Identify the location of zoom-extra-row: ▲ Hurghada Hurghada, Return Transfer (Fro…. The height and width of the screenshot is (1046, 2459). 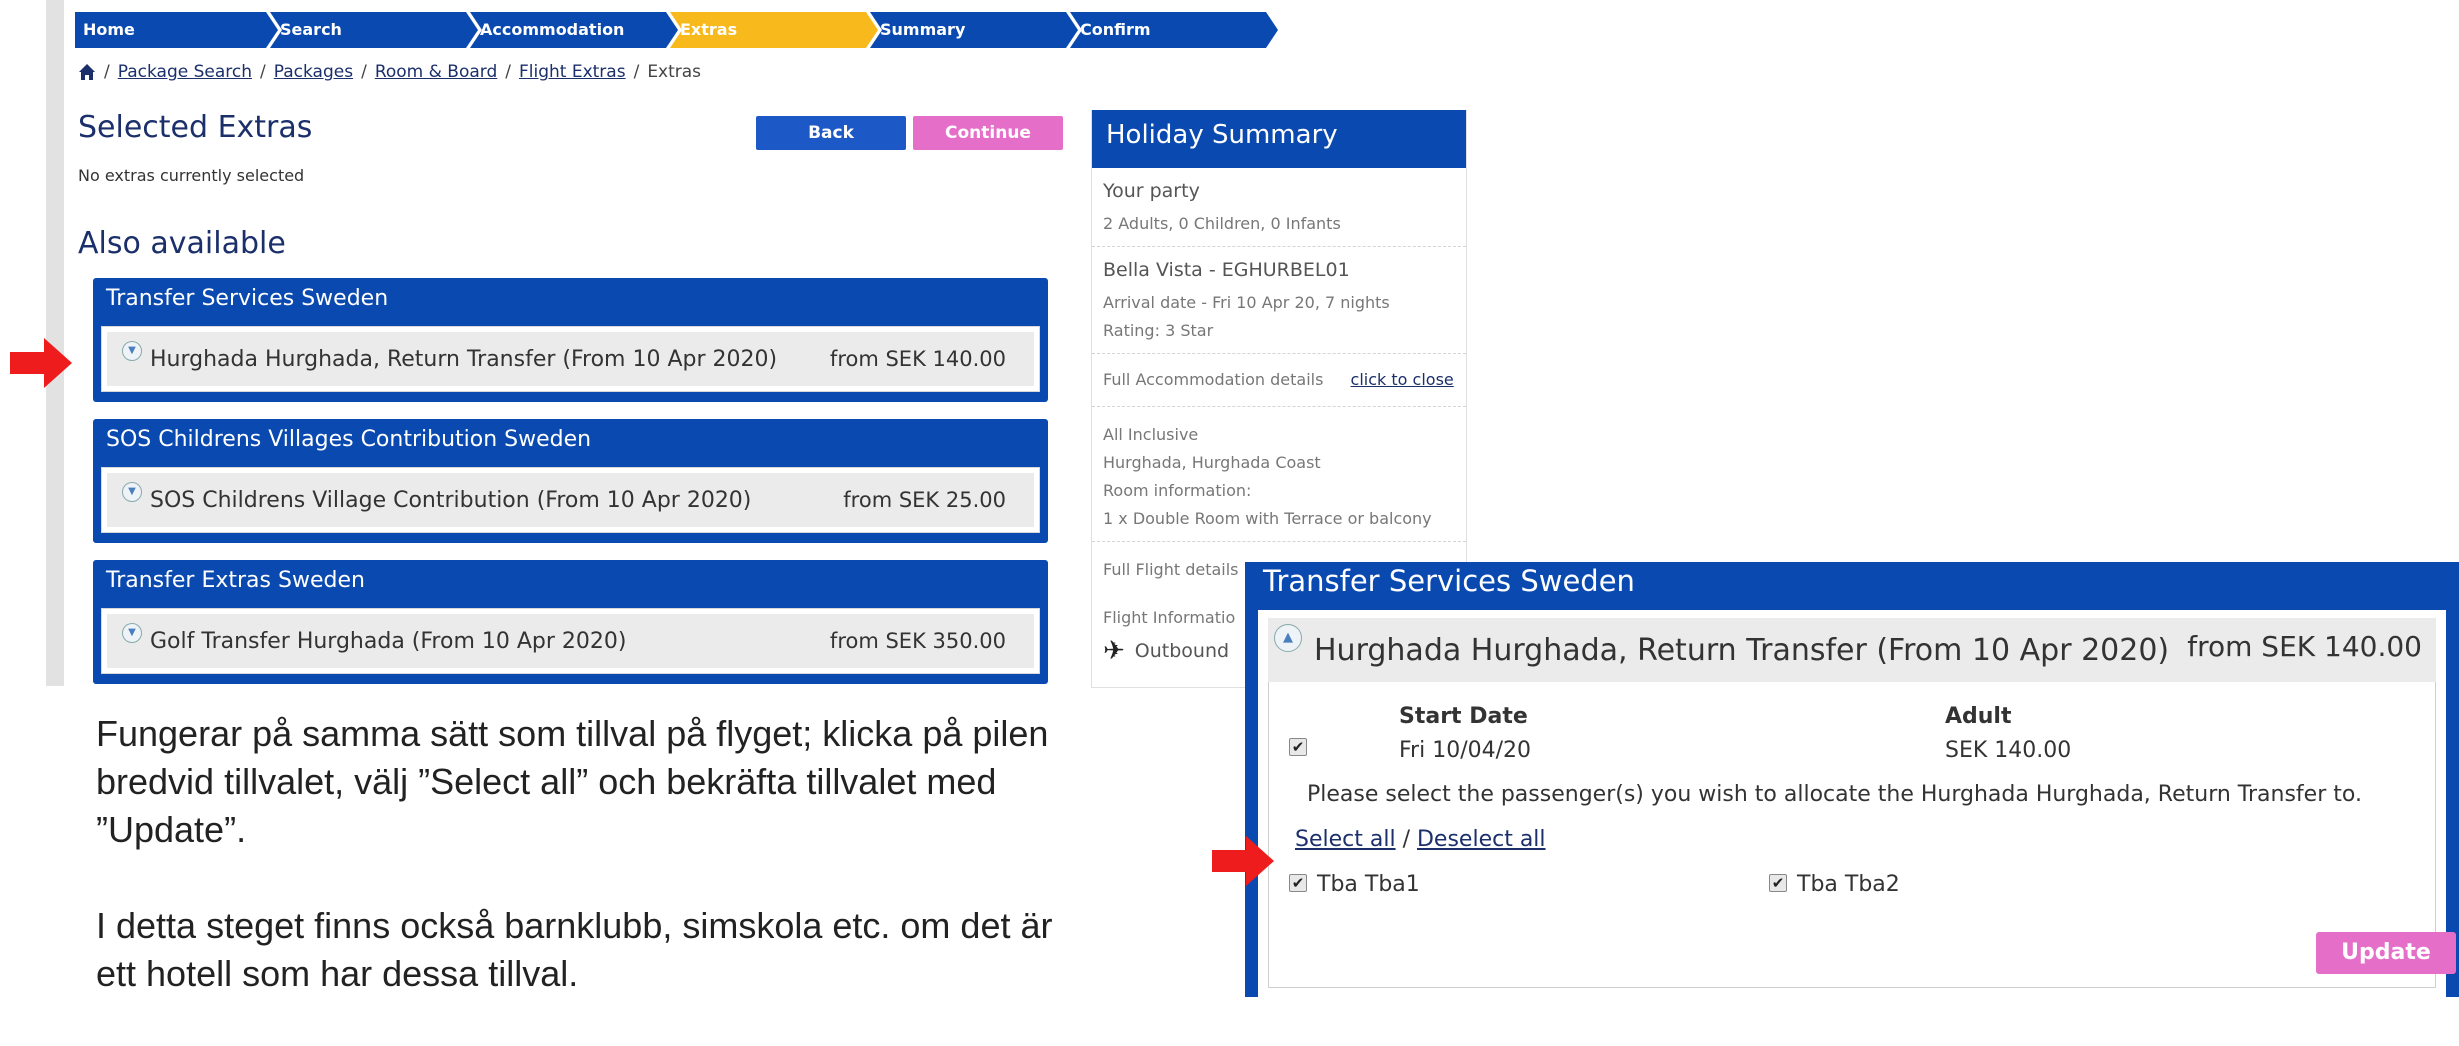
(1852, 650).